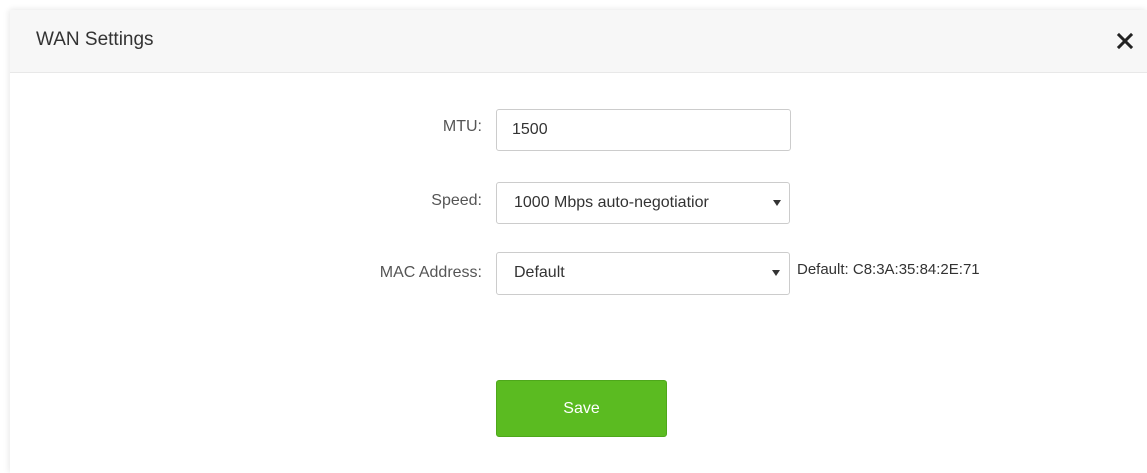  What do you see at coordinates (611, 202) in the screenshot?
I see `speed-select-value: 1000 Mbps auto-negotiatior` at bounding box center [611, 202].